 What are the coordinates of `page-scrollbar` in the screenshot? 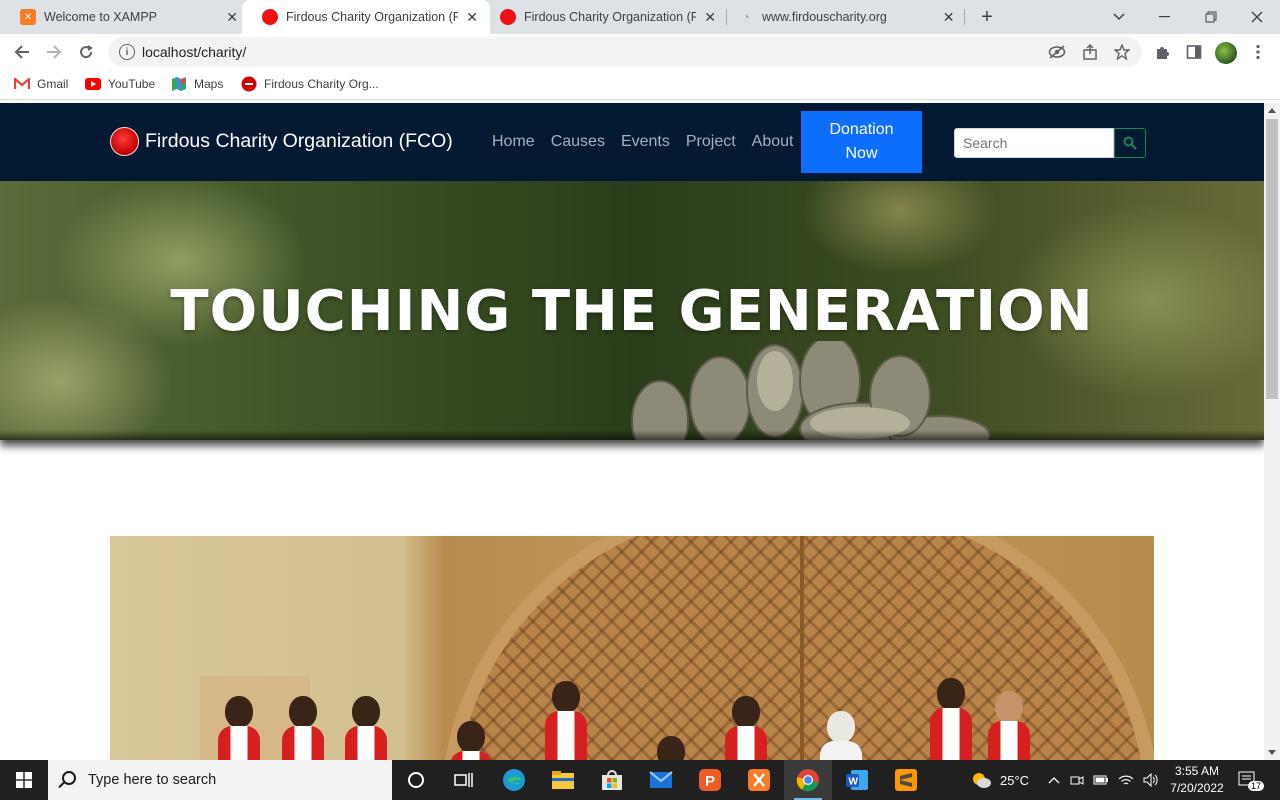 It's located at (1272, 431).